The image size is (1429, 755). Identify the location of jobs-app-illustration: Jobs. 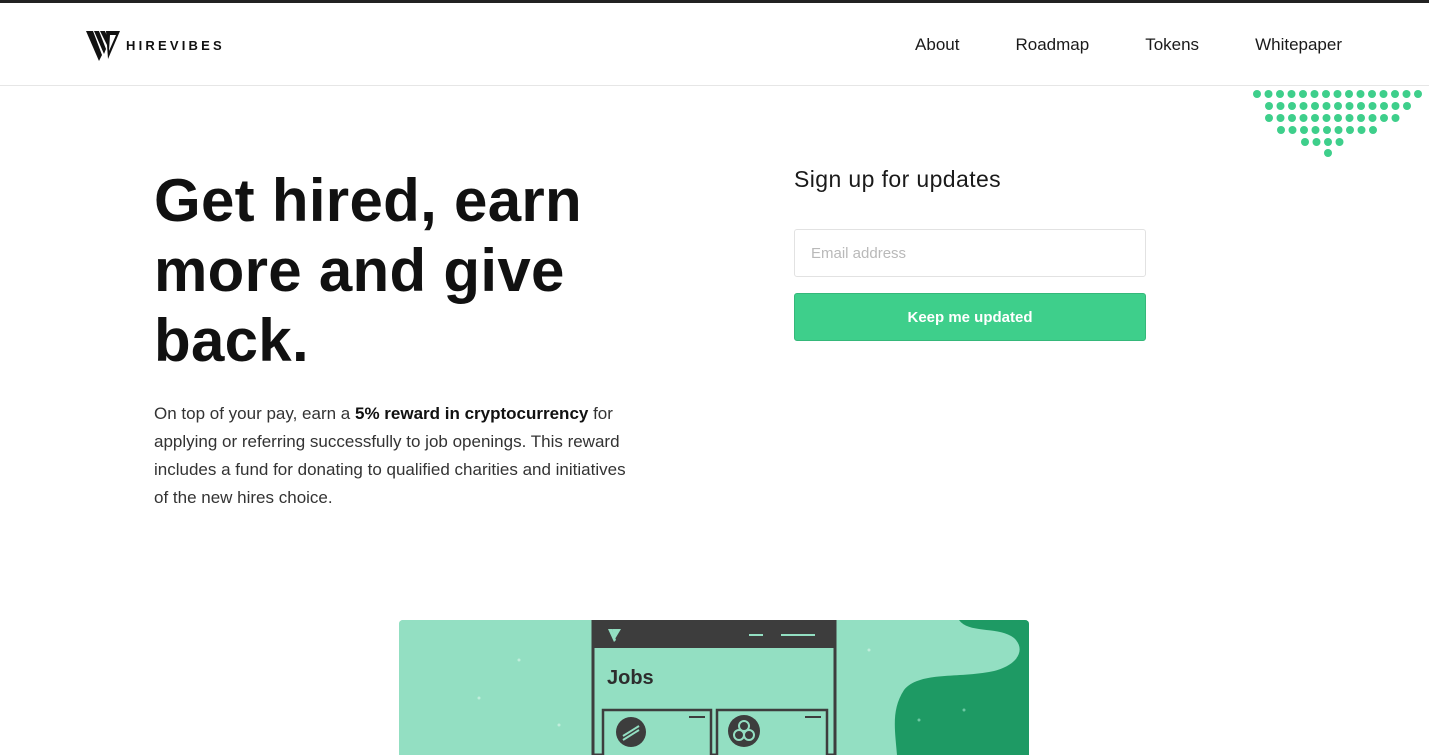
(714, 687).